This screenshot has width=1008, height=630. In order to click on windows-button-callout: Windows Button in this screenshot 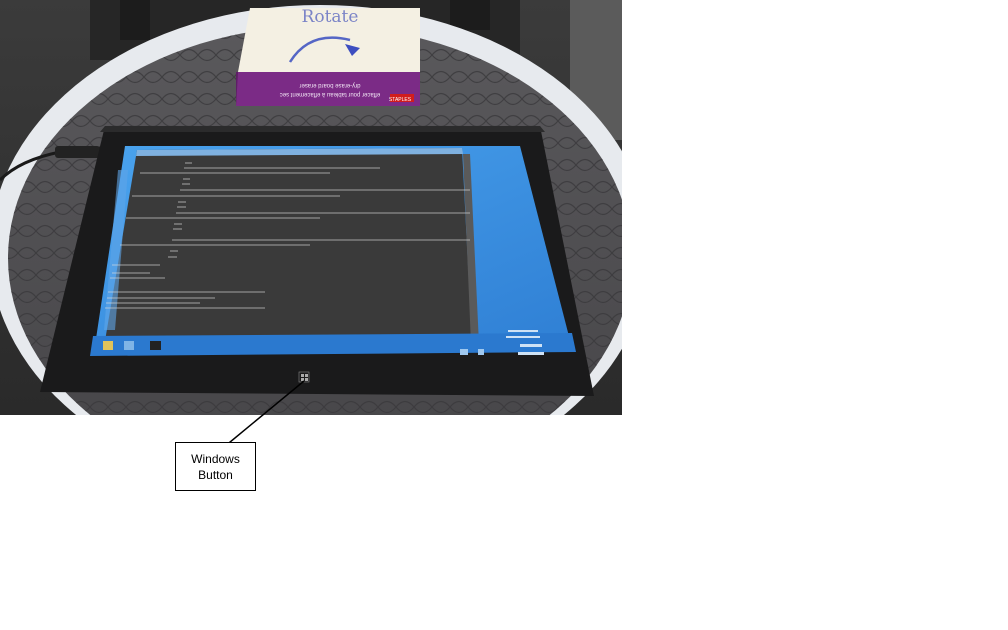, I will do `click(215, 466)`.